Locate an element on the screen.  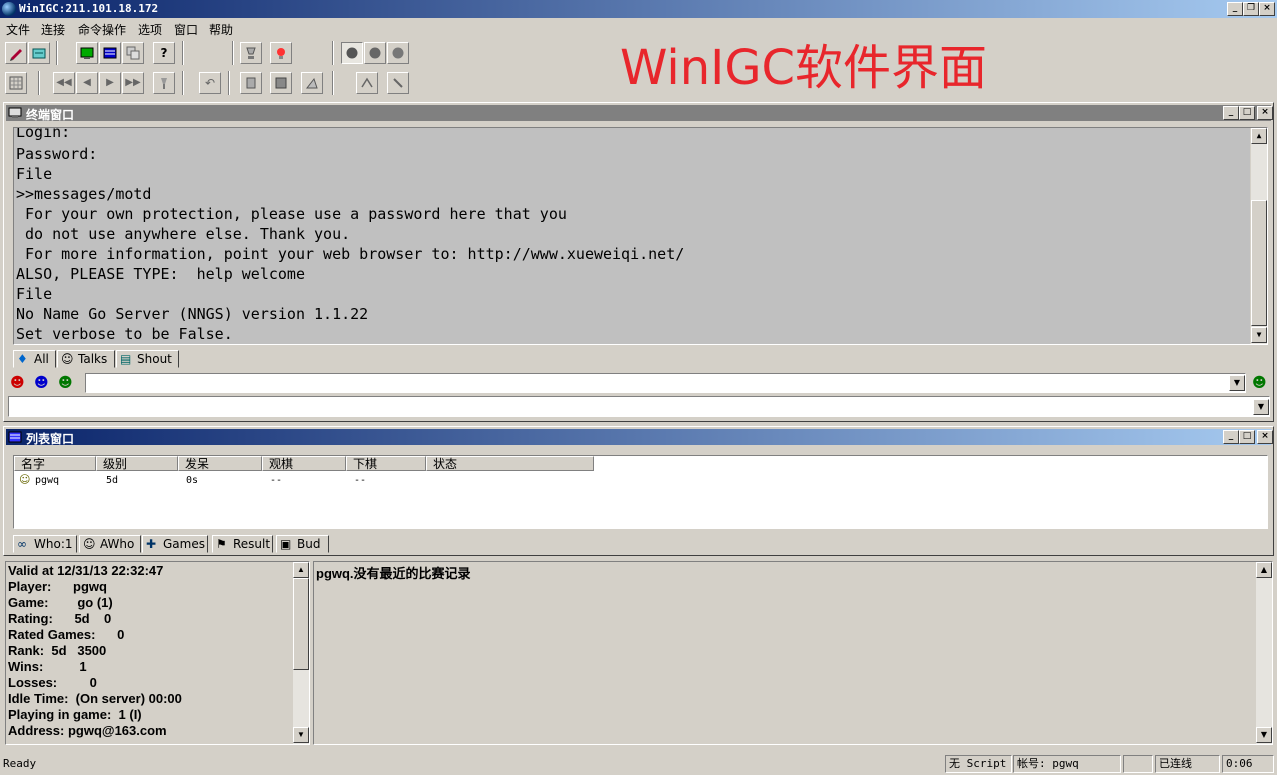
menu-window: 窗口 is located at coordinates (186, 29).